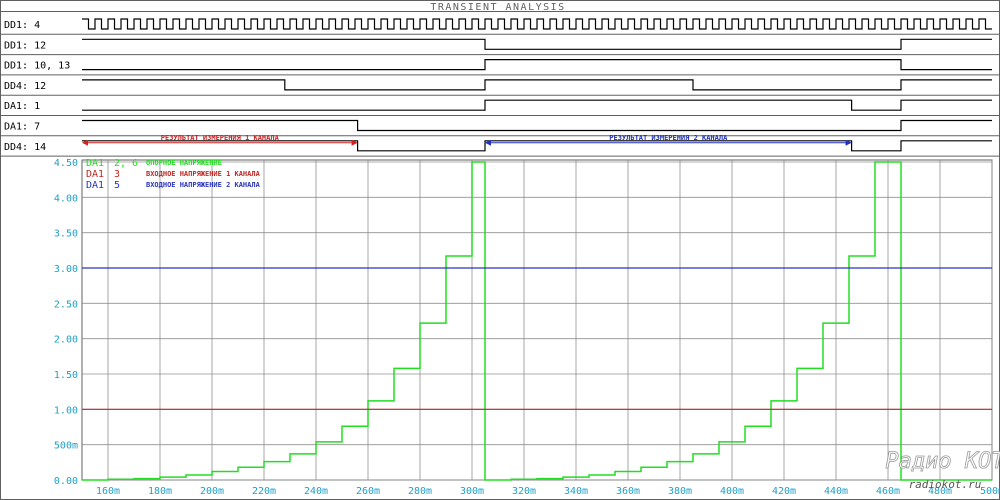  Describe the element at coordinates (160, 491) in the screenshot. I see `x-tick-label: 180m` at that location.